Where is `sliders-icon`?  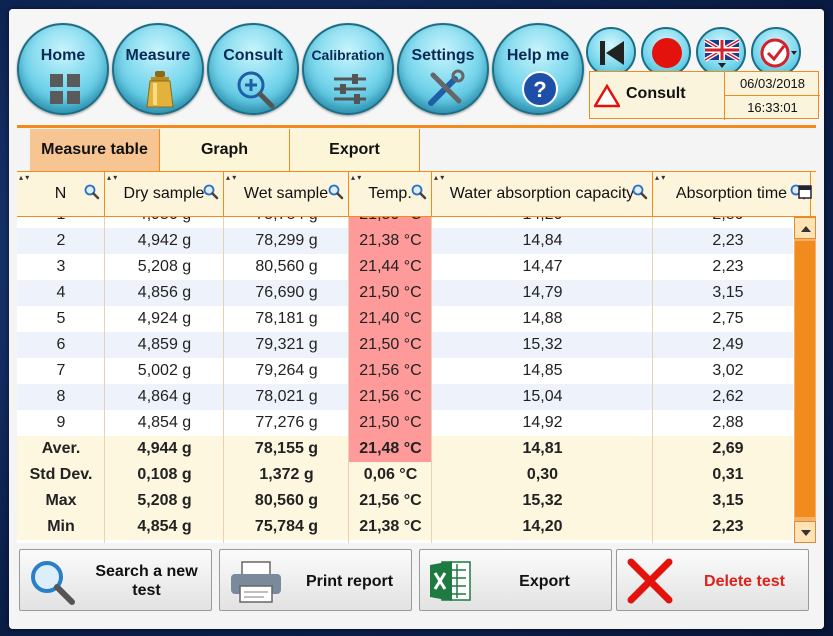
sliders-icon is located at coordinates (350, 89).